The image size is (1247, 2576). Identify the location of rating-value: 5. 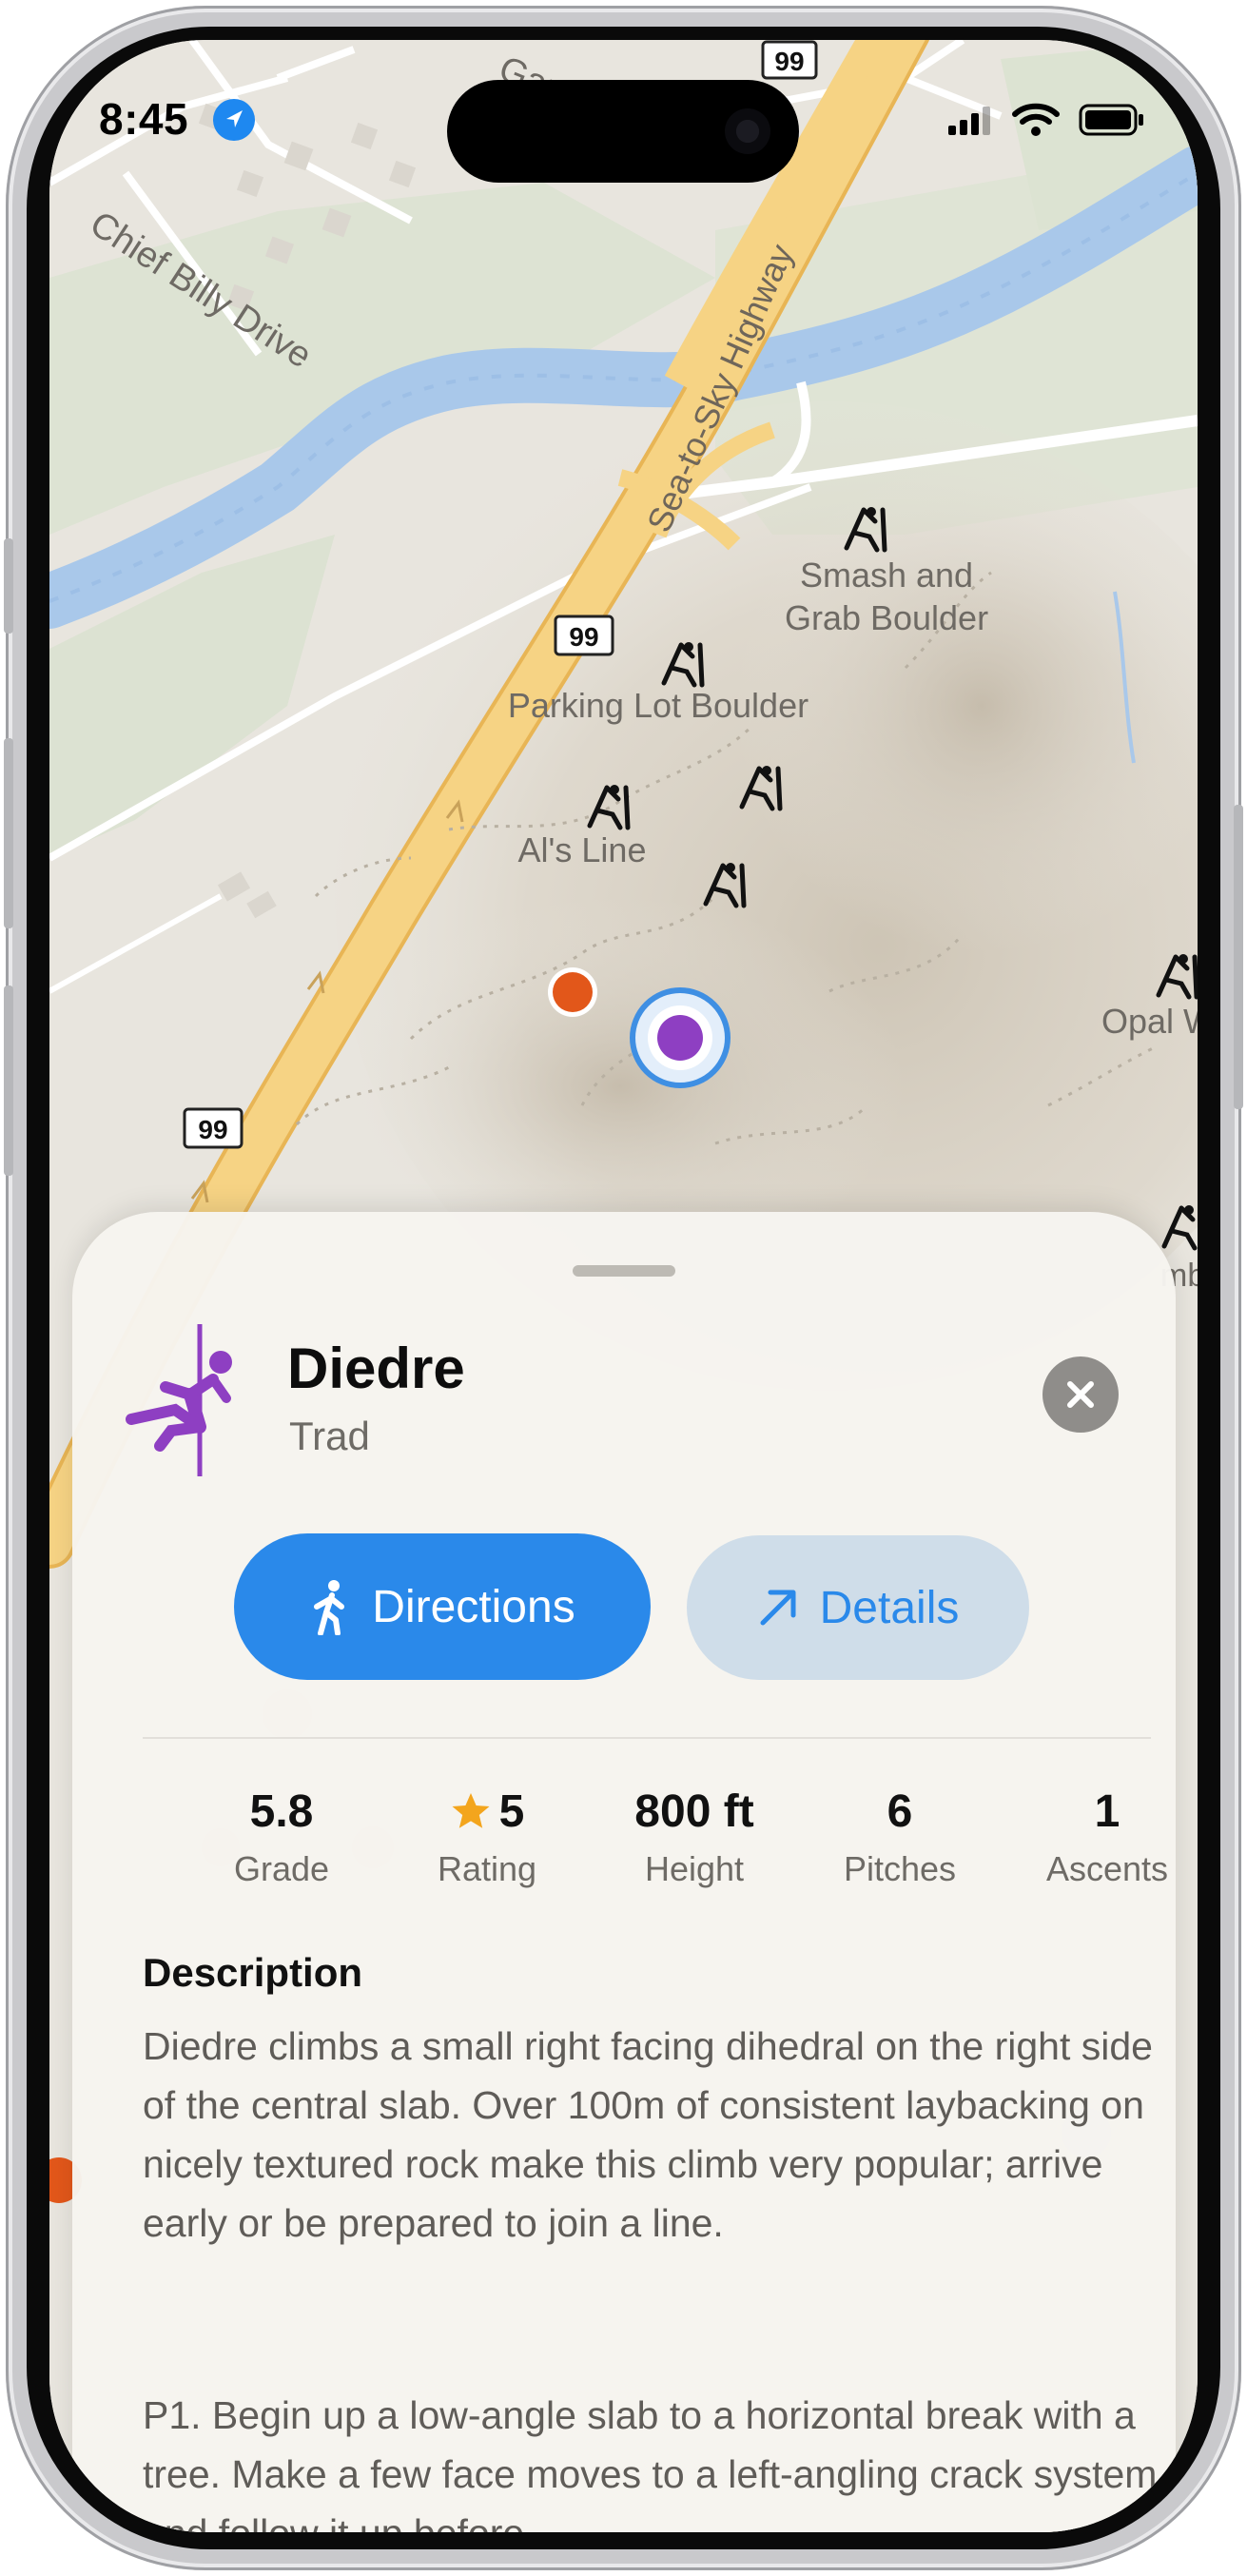
(511, 1812).